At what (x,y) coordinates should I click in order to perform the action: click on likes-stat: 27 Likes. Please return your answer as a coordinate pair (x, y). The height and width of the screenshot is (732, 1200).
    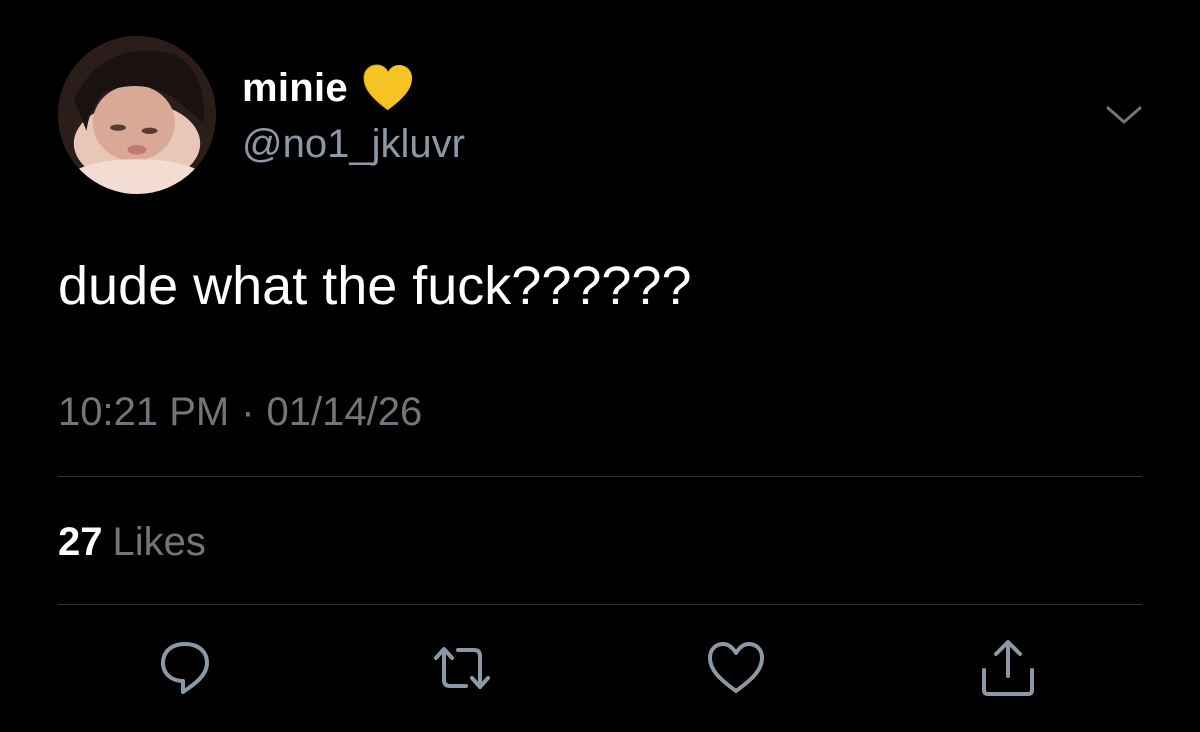
    Looking at the image, I should click on (132, 542).